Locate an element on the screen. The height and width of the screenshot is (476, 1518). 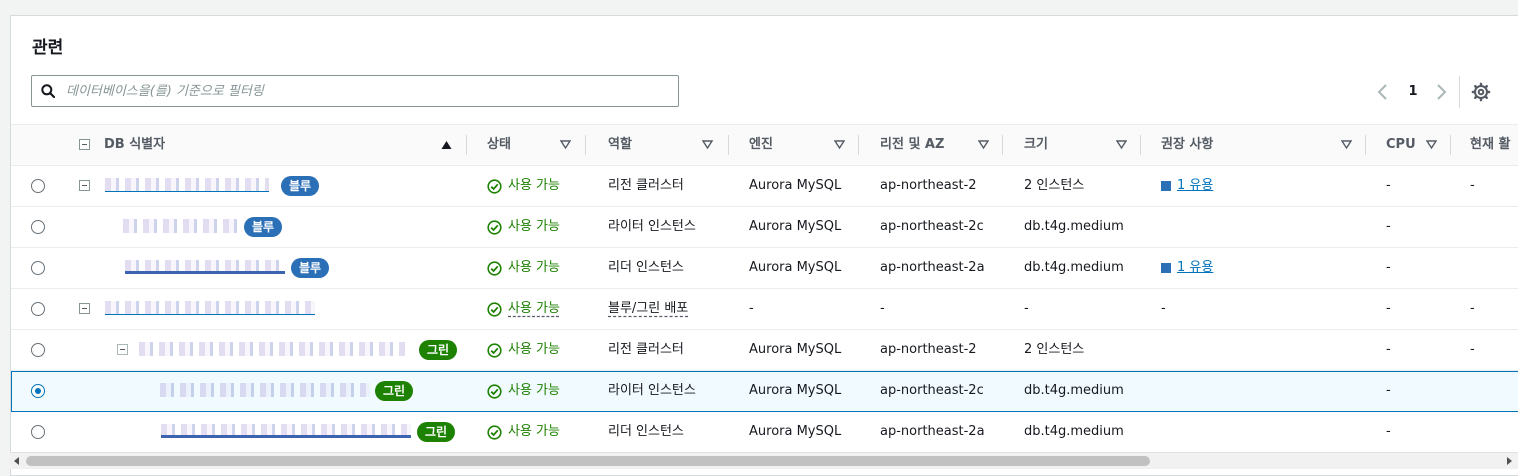
col-label: CPU is located at coordinates (1401, 144).